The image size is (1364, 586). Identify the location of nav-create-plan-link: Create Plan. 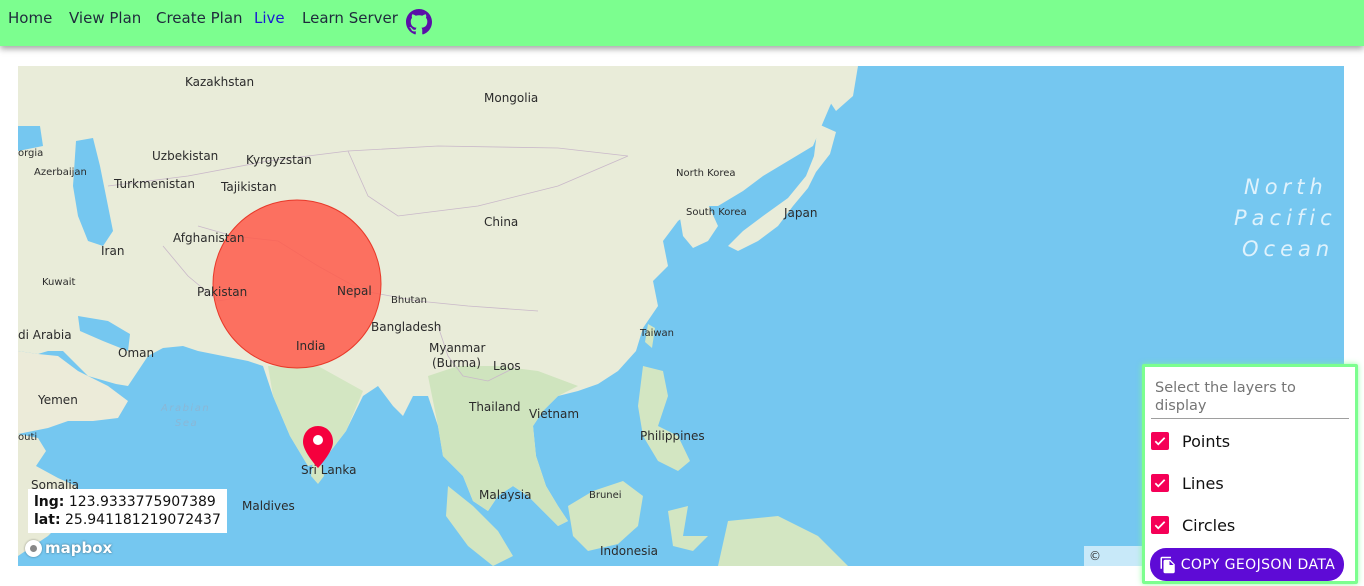
(199, 18).